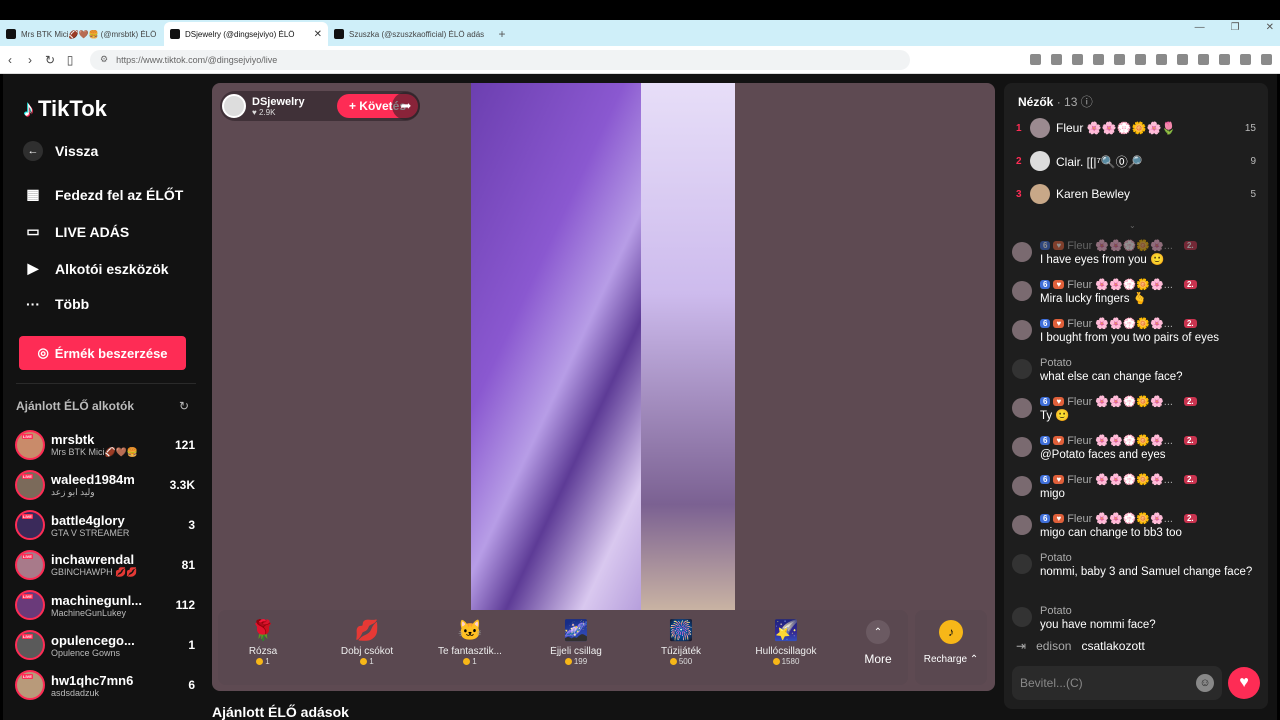 Image resolution: width=1280 pixels, height=720 pixels. I want to click on back-icon: ‹, so click(10, 60).